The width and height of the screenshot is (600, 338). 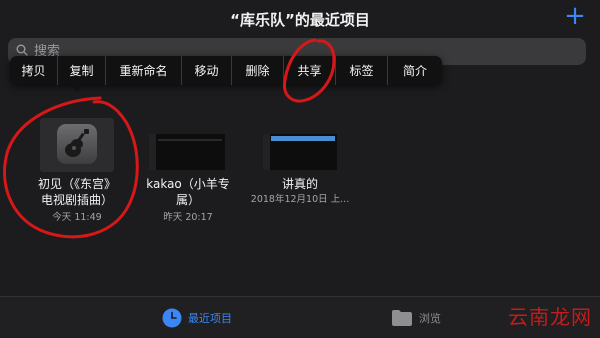 What do you see at coordinates (430, 318) in the screenshot?
I see `tab-browse-label: 浏览` at bounding box center [430, 318].